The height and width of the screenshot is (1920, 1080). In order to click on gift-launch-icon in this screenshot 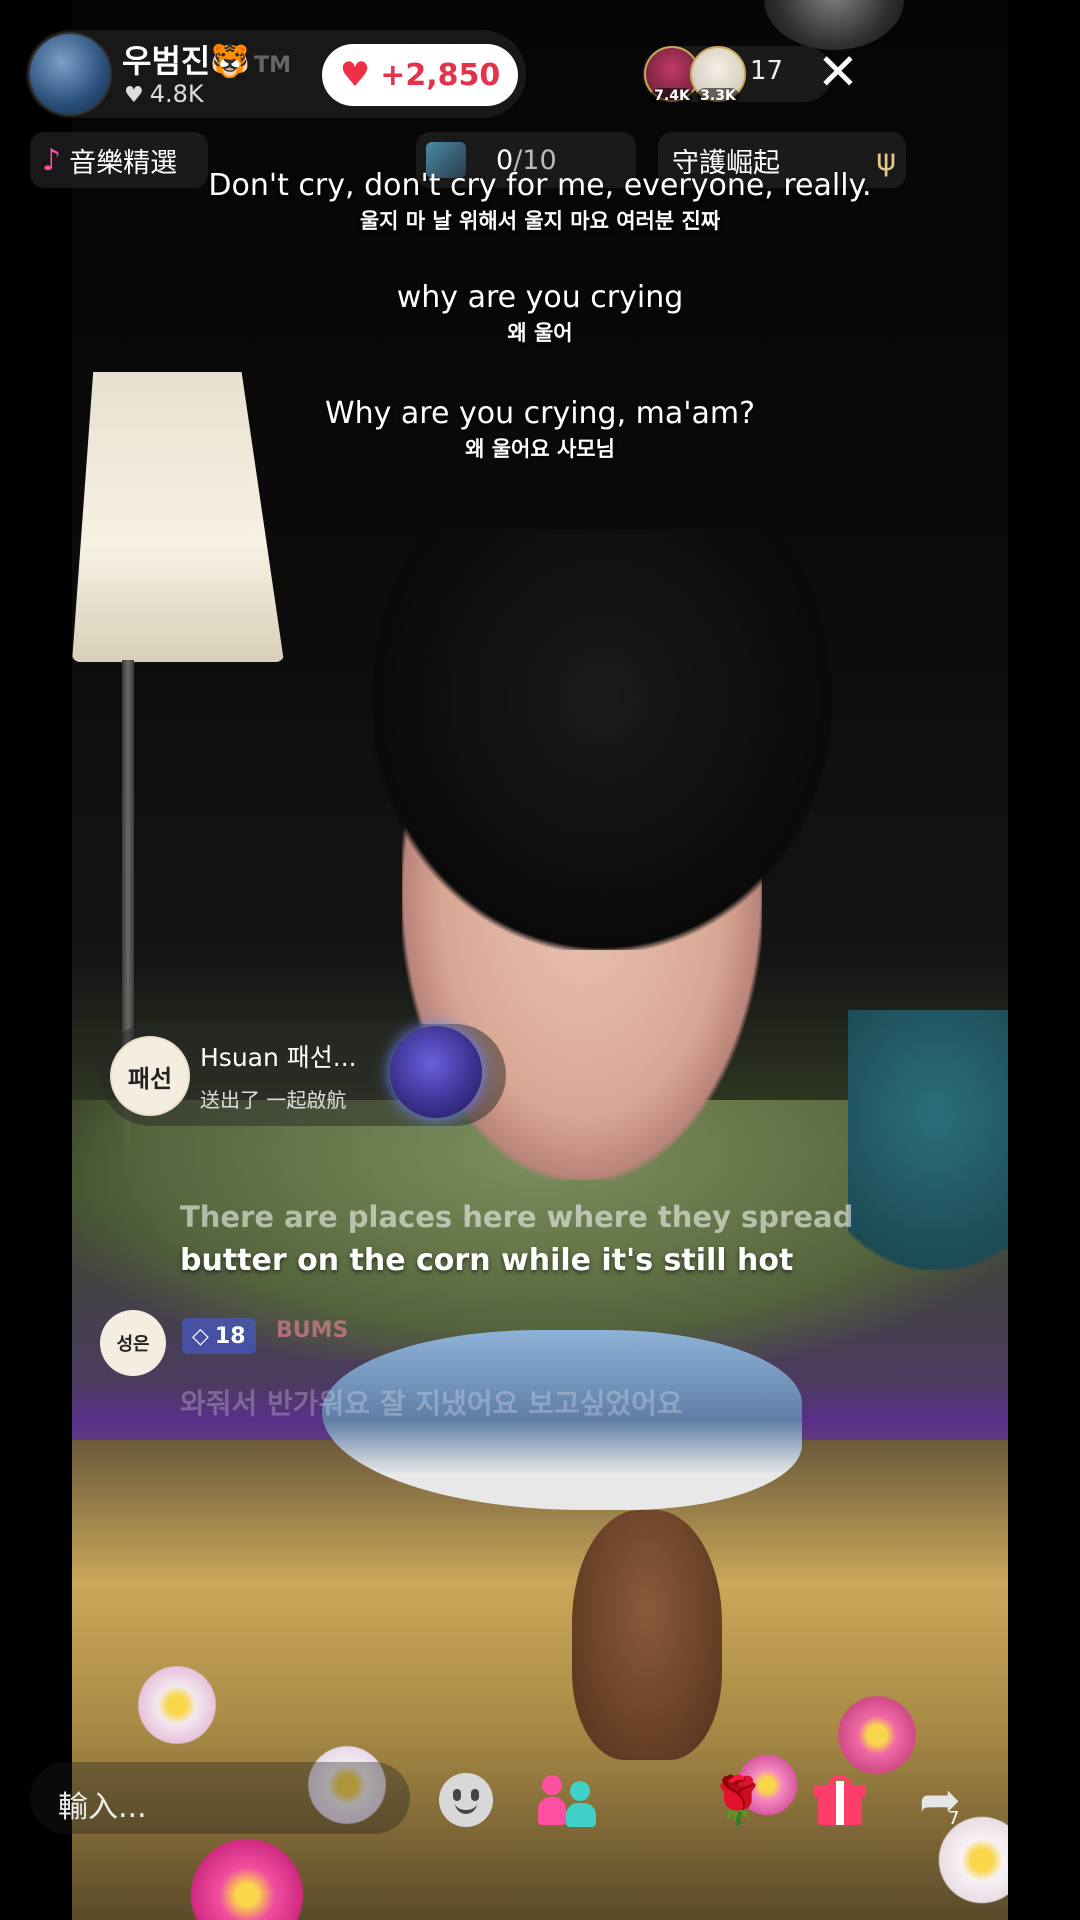, I will do `click(436, 1072)`.